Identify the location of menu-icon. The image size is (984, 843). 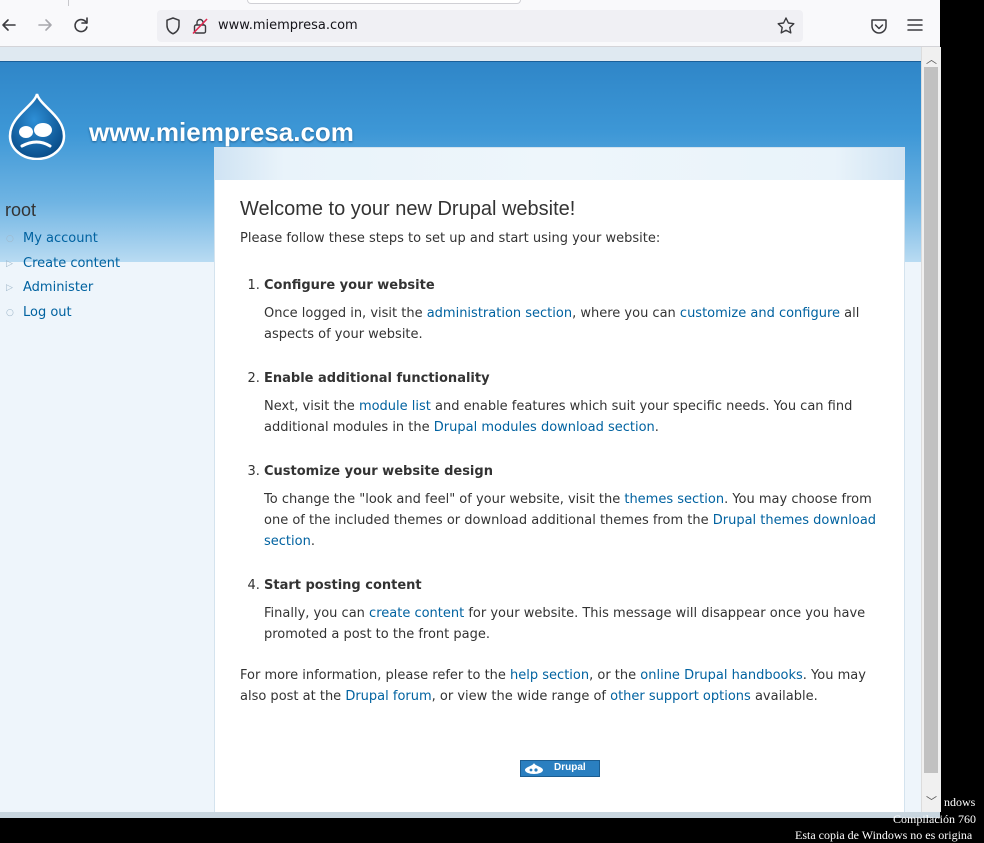
(915, 25).